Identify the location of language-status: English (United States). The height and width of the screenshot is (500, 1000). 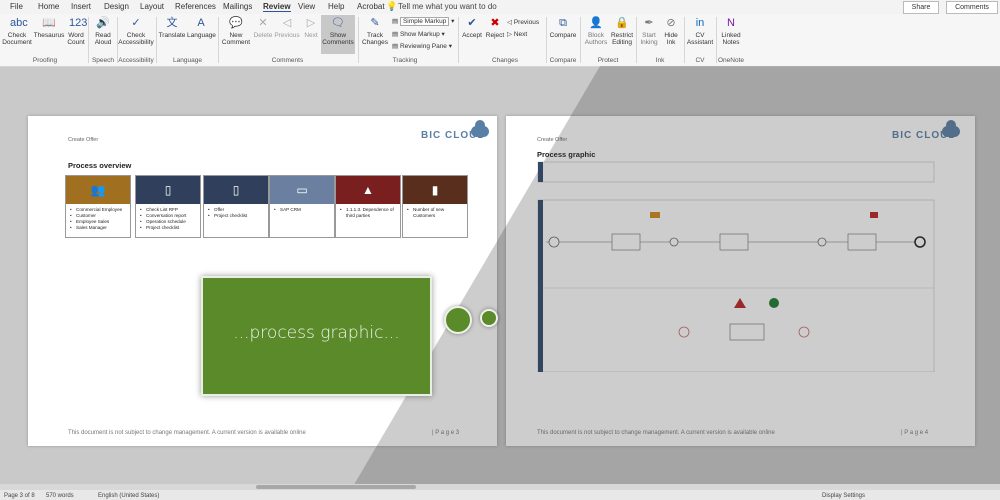
(128, 496).